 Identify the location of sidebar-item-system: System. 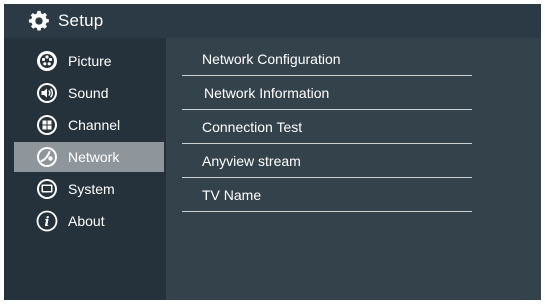
(89, 189).